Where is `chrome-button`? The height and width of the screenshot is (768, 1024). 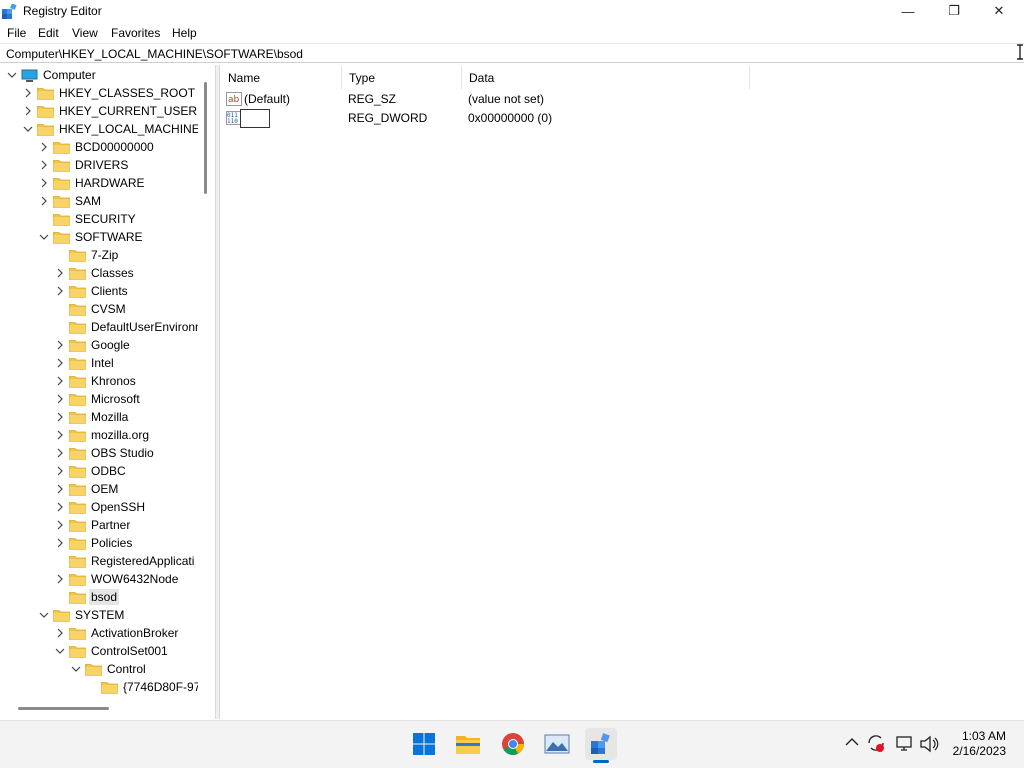 chrome-button is located at coordinates (513, 744).